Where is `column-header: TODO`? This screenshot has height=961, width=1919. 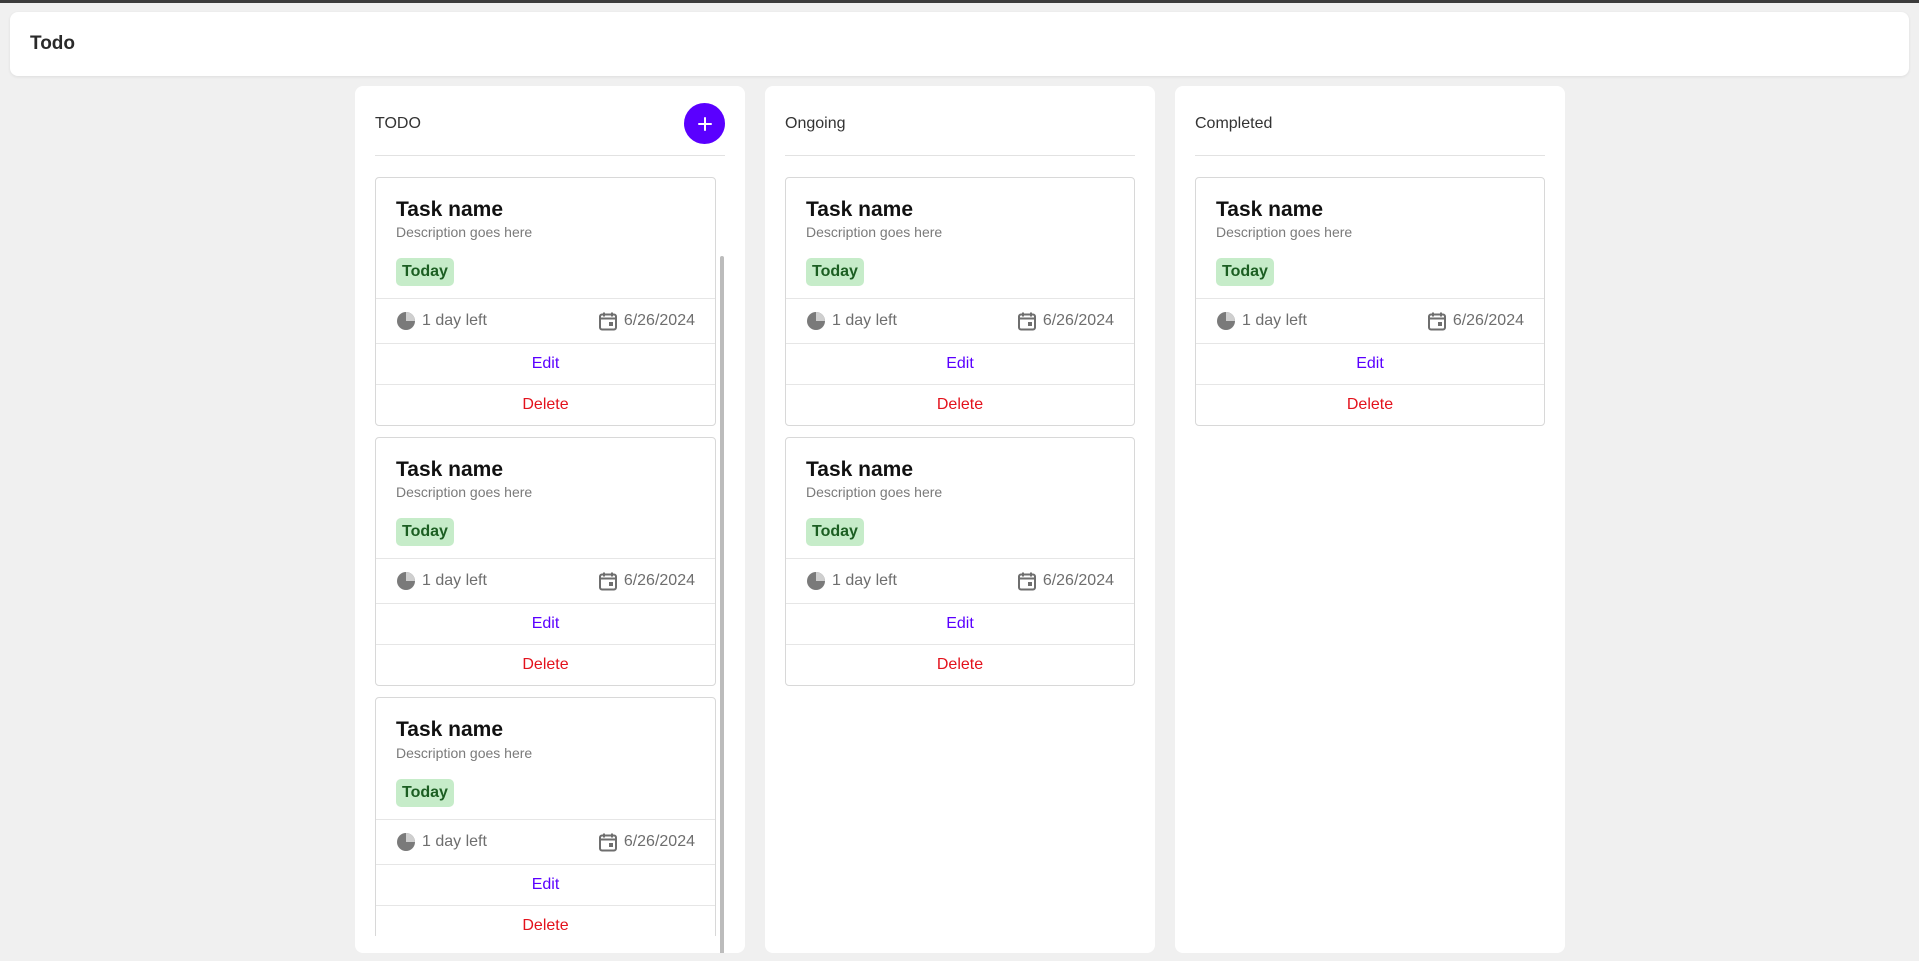
column-header: TODO is located at coordinates (550, 121).